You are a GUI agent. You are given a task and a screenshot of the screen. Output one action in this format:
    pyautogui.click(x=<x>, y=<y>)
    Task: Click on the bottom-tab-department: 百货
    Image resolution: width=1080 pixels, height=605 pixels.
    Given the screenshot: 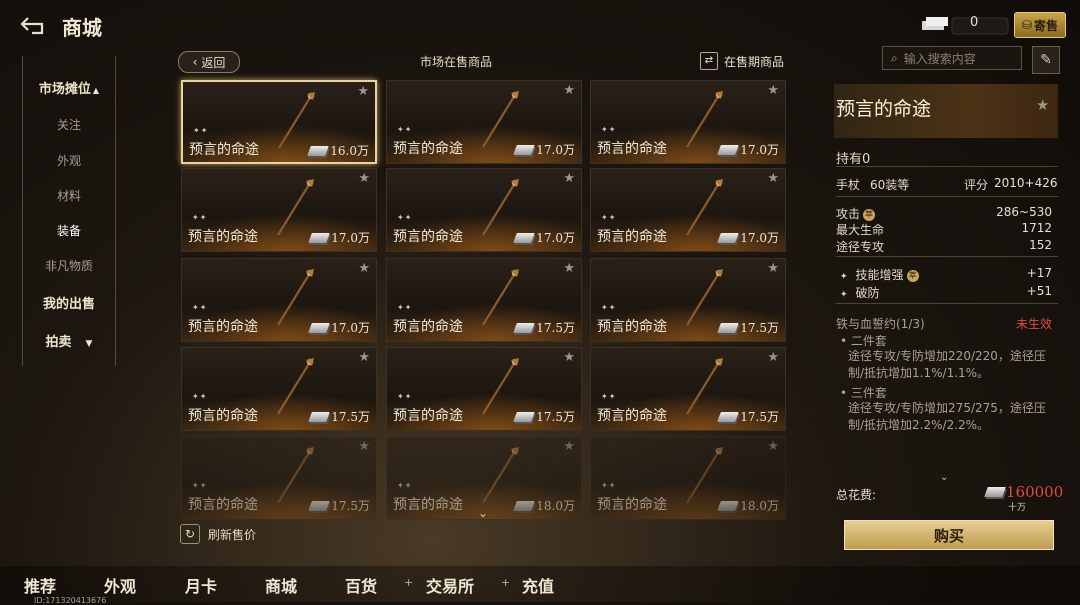 What is the action you would take?
    pyautogui.click(x=361, y=585)
    